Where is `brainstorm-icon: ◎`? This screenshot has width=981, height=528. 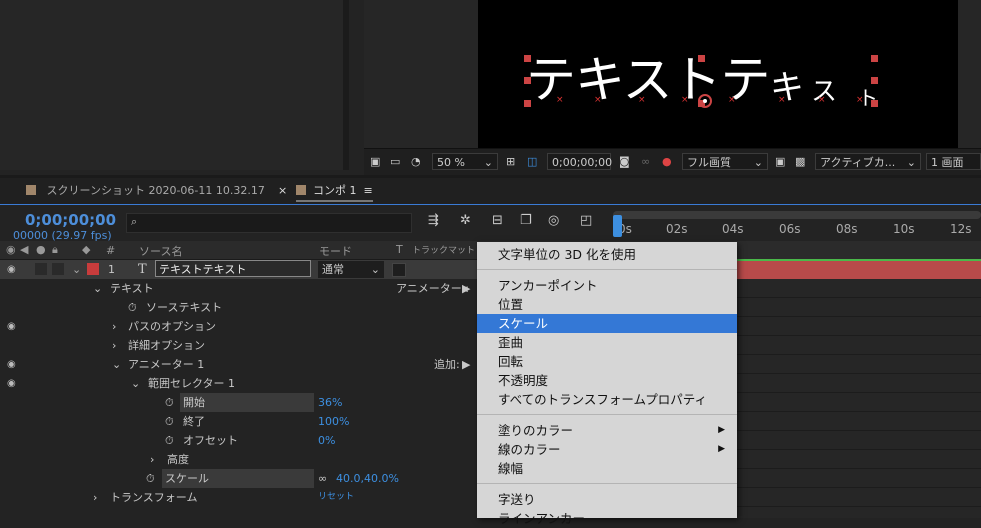
brainstorm-icon: ◎ is located at coordinates (553, 220).